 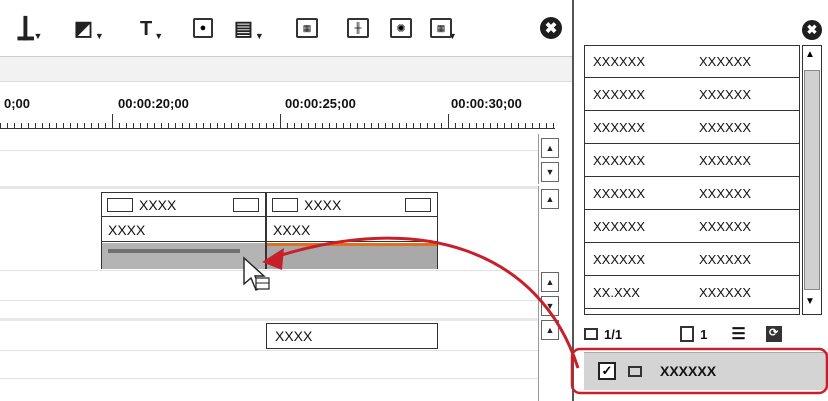 I want to click on drag-arrow-head, so click(x=273, y=259).